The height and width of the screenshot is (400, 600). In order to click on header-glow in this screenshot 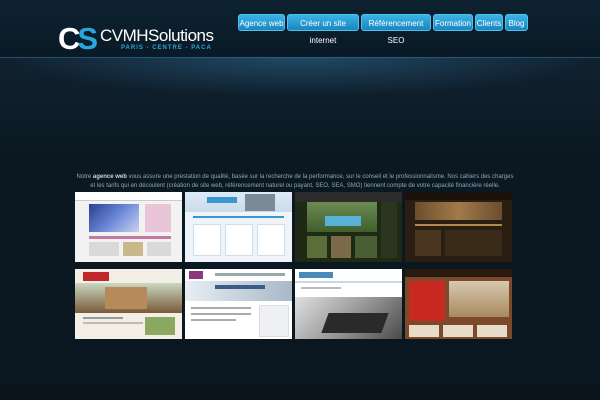, I will do `click(300, 77)`.